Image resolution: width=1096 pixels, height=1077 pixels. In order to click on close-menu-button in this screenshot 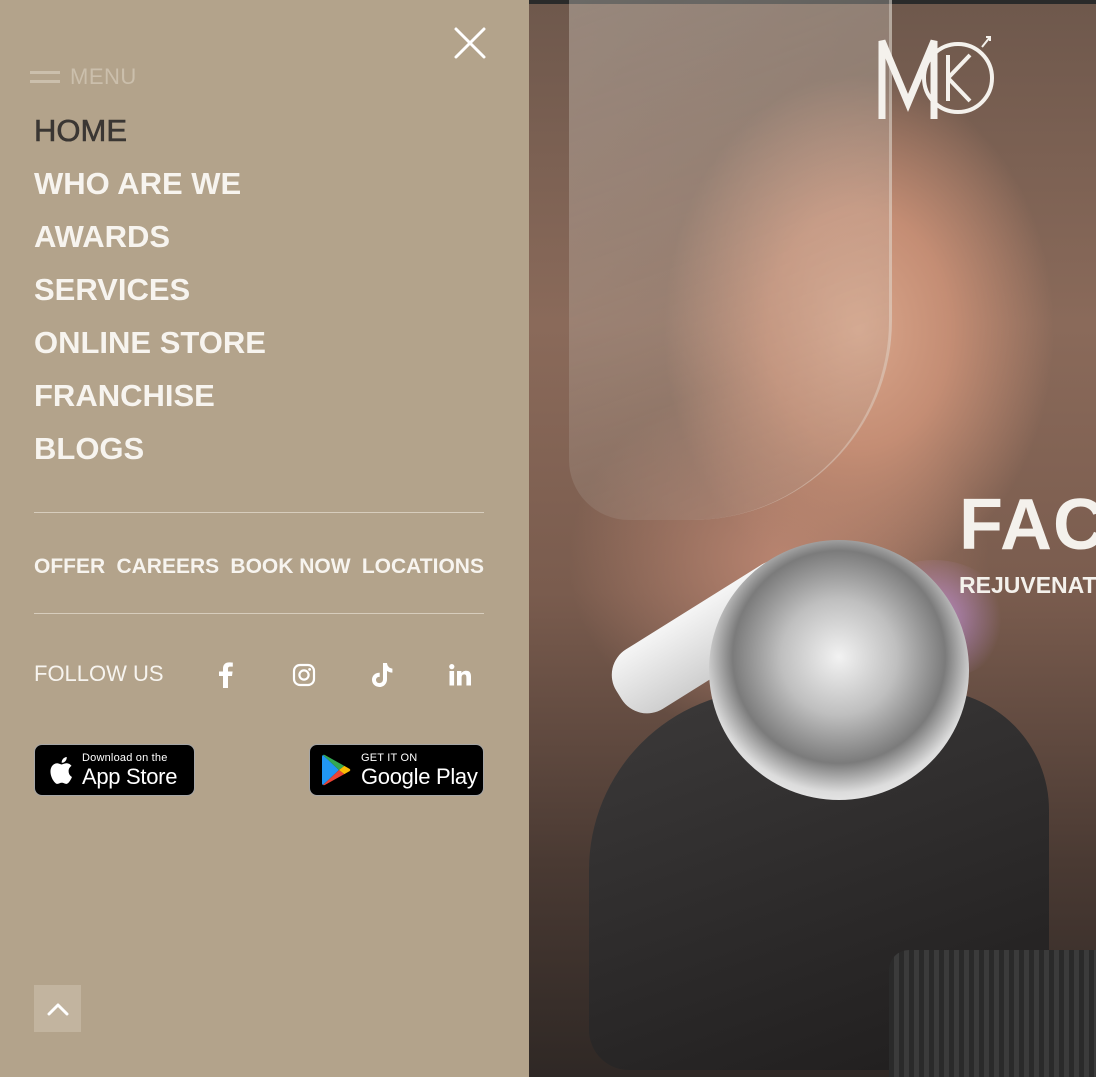, I will do `click(470, 43)`.